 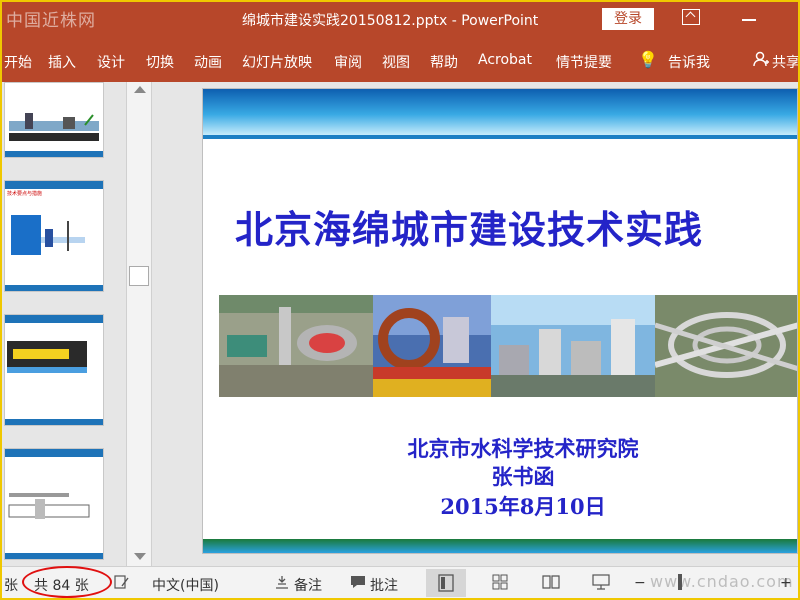 What do you see at coordinates (444, 62) in the screenshot?
I see `tab-help: 帮助` at bounding box center [444, 62].